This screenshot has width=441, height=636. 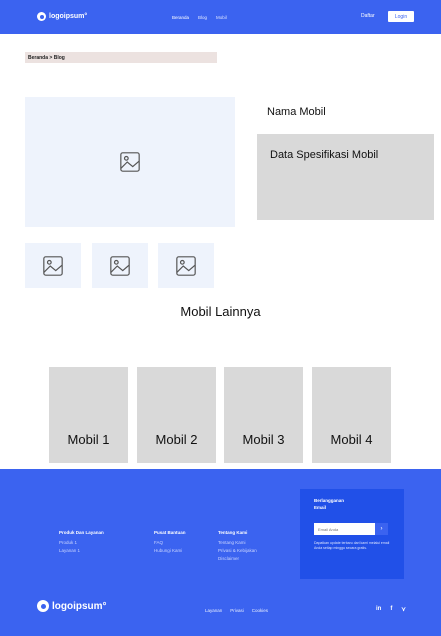 What do you see at coordinates (237, 543) in the screenshot?
I see `footer-link: Tentang Kami` at bounding box center [237, 543].